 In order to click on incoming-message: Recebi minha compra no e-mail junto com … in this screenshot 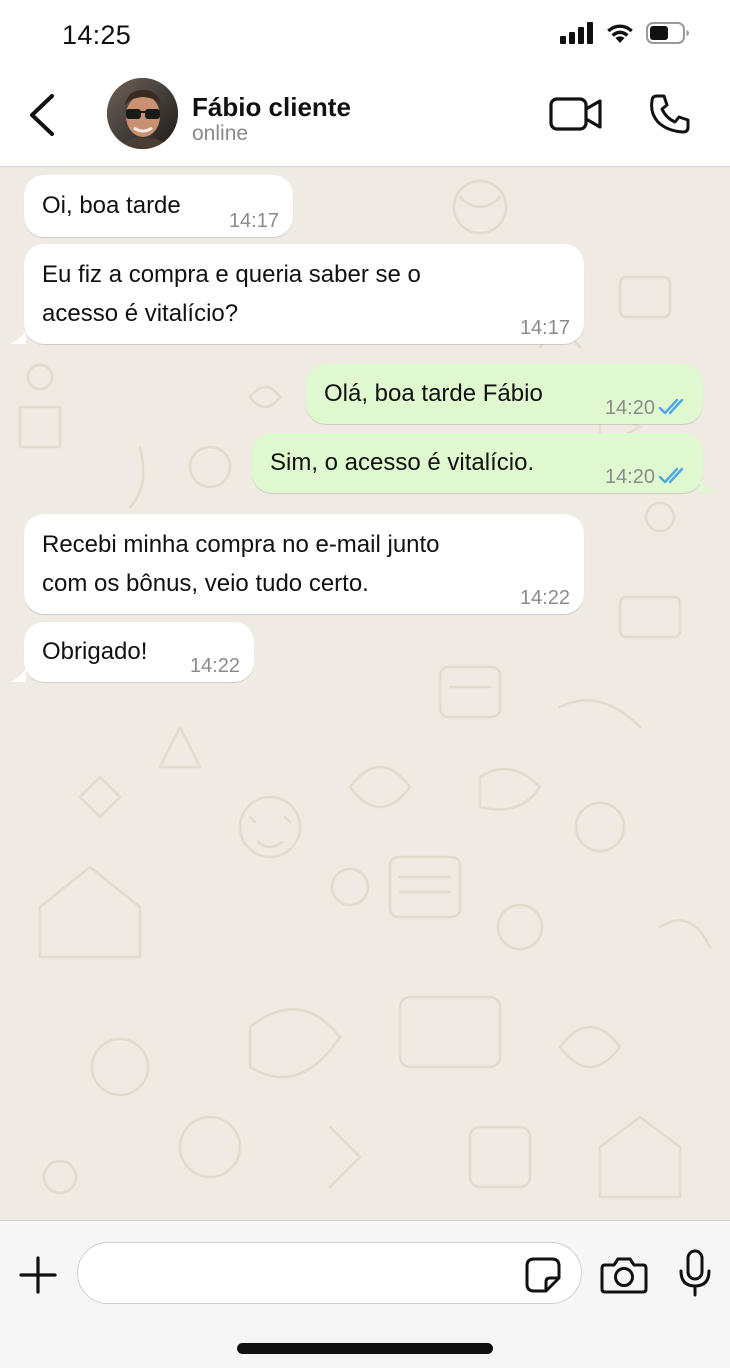, I will do `click(304, 564)`.